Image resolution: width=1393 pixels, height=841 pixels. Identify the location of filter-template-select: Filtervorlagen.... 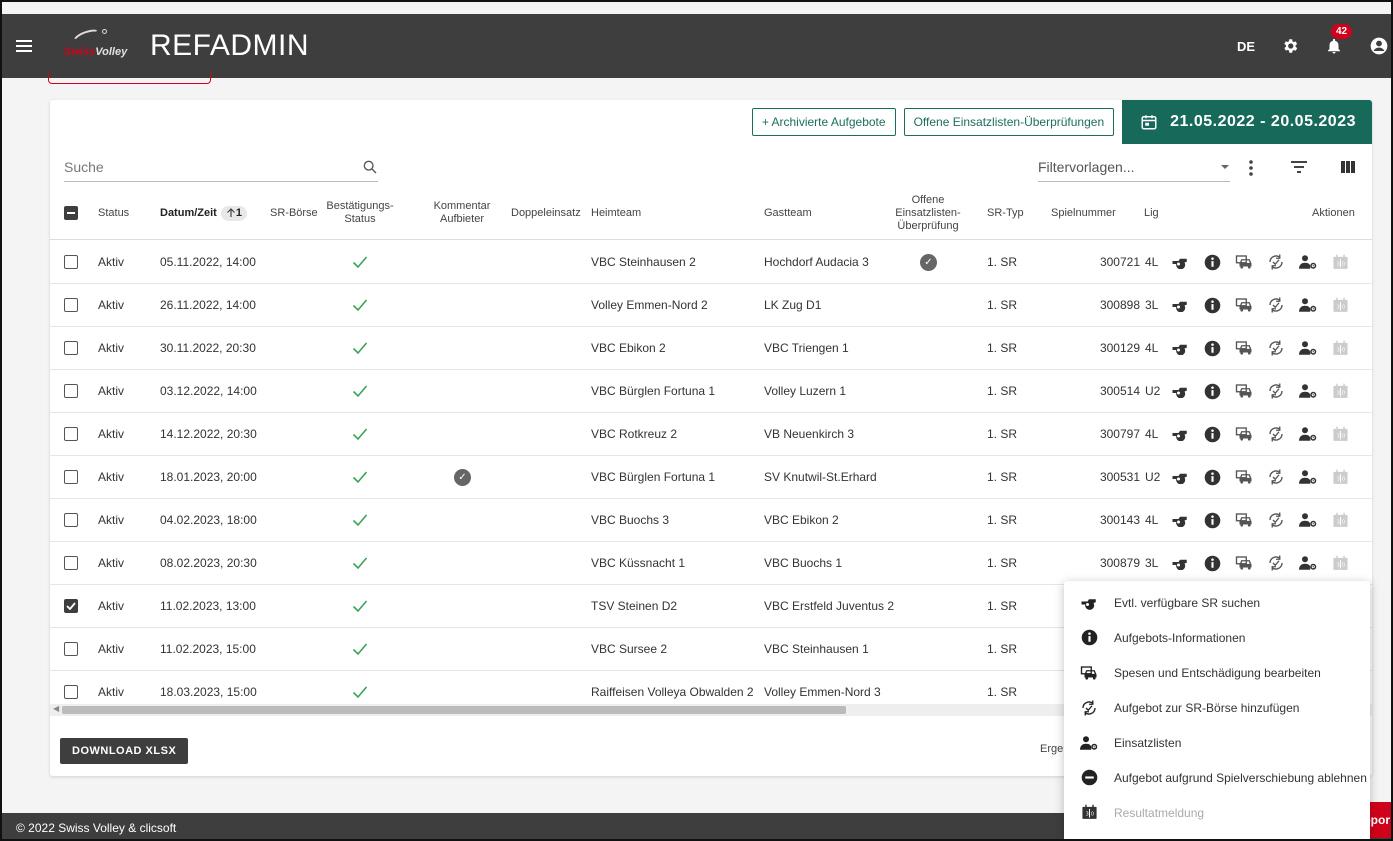
(1134, 167).